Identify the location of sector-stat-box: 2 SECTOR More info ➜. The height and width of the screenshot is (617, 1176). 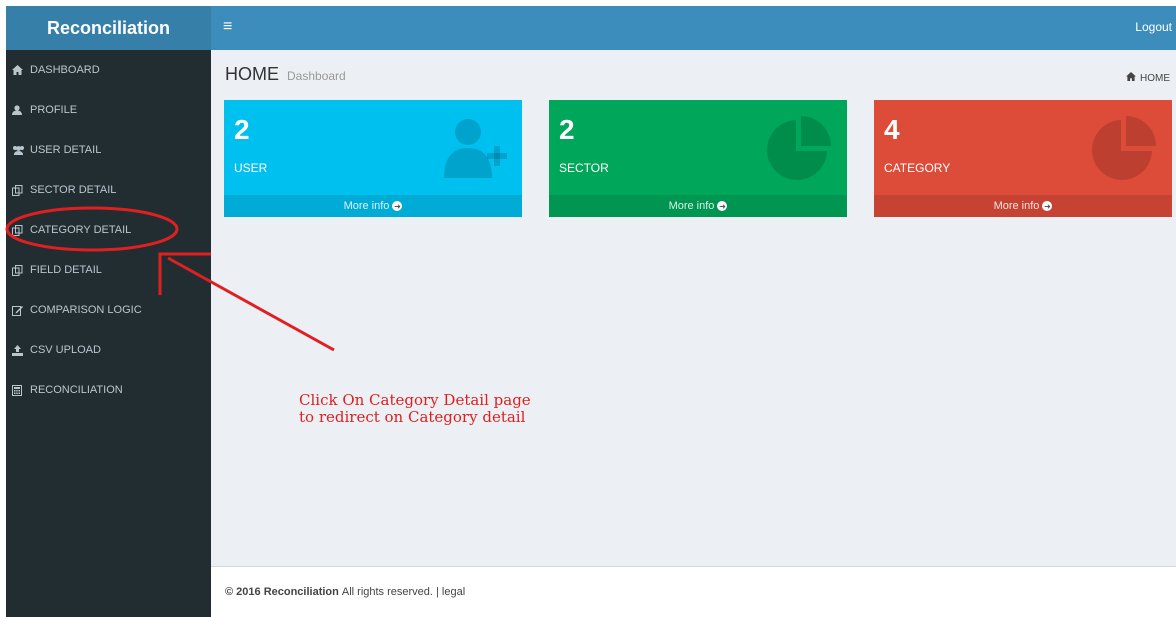
(698, 158).